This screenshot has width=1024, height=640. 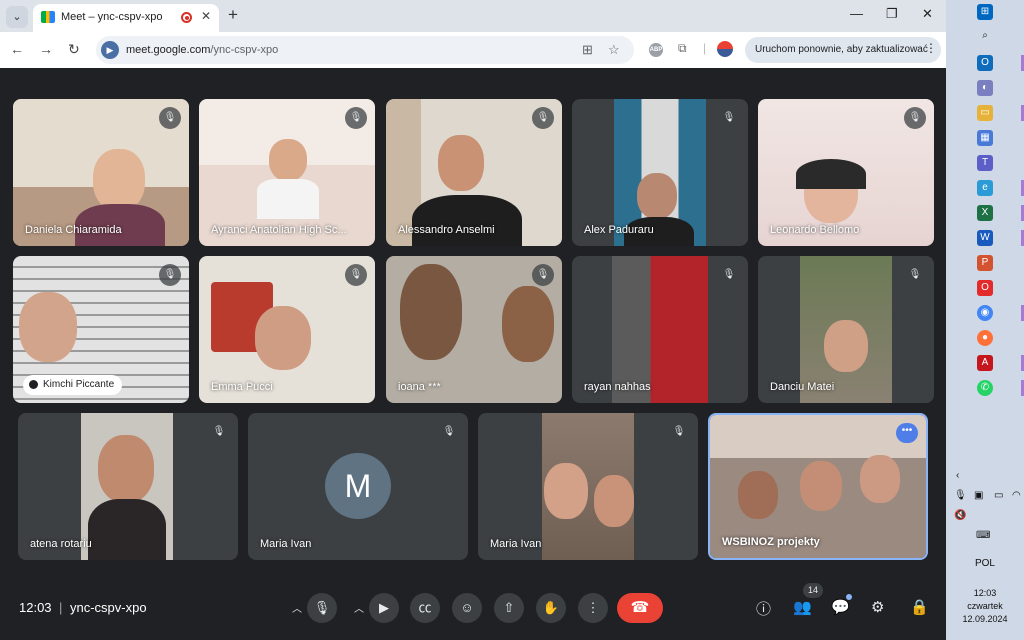 What do you see at coordinates (322, 608) in the screenshot?
I see `microphone-button: 🎙` at bounding box center [322, 608].